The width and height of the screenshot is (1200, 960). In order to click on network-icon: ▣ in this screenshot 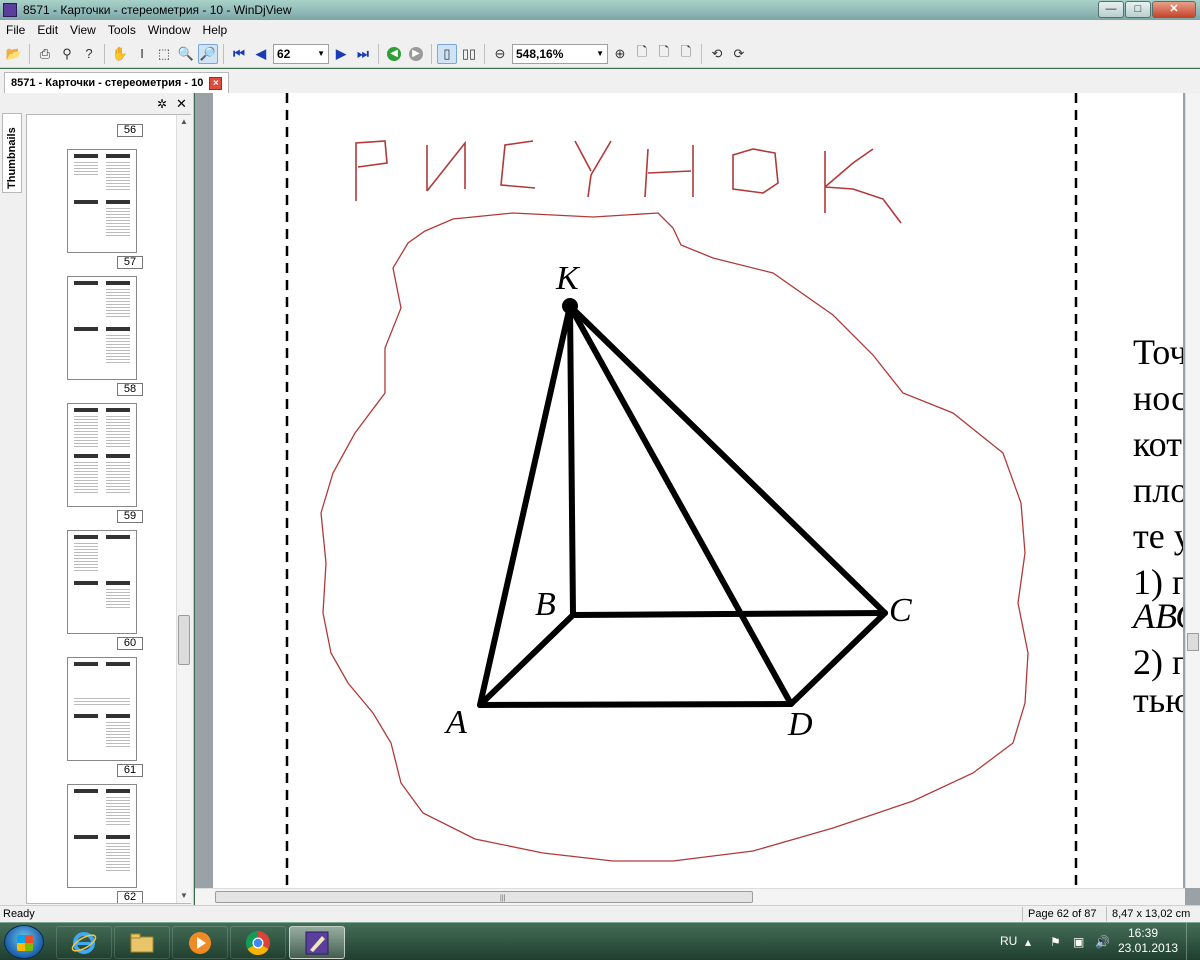, I will do `click(1080, 942)`.